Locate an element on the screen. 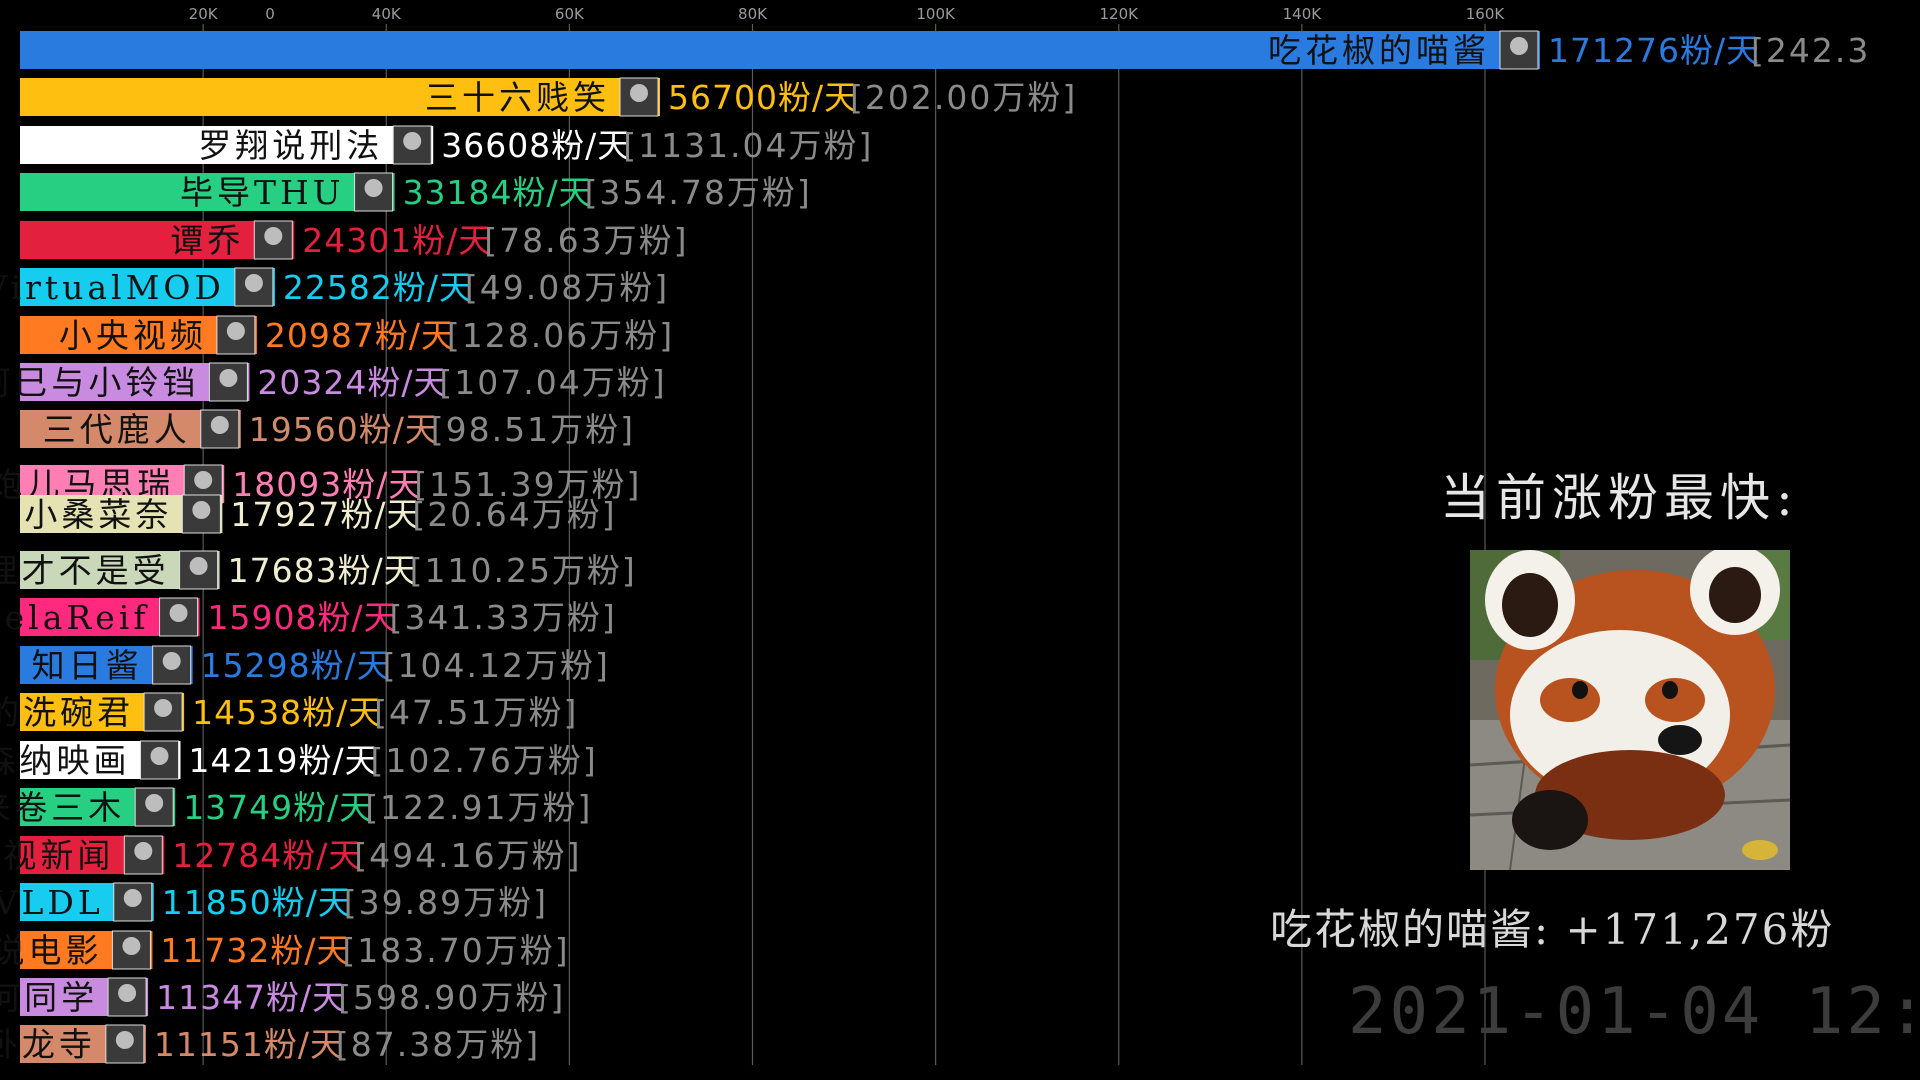 The width and height of the screenshot is (1920, 1080). red-panda-photo-icon is located at coordinates (1630, 710).